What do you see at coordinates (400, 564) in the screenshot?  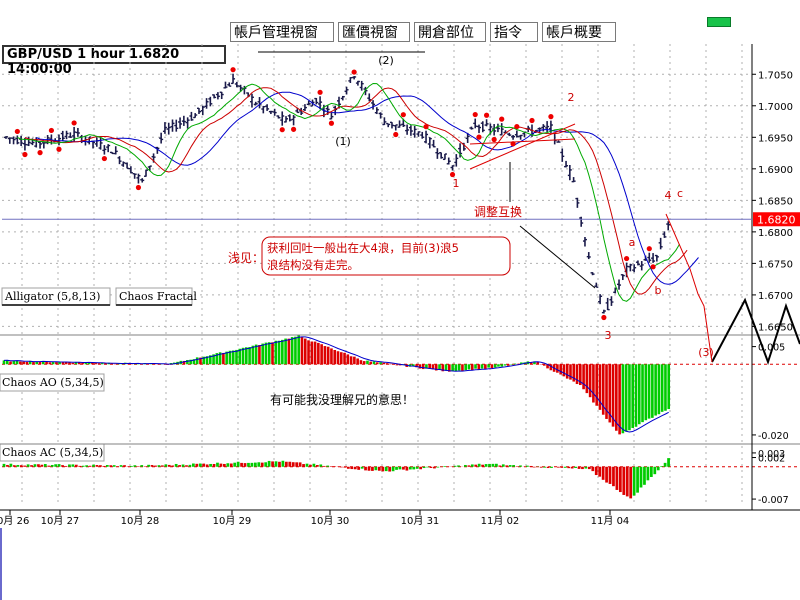 I see `status-area` at bounding box center [400, 564].